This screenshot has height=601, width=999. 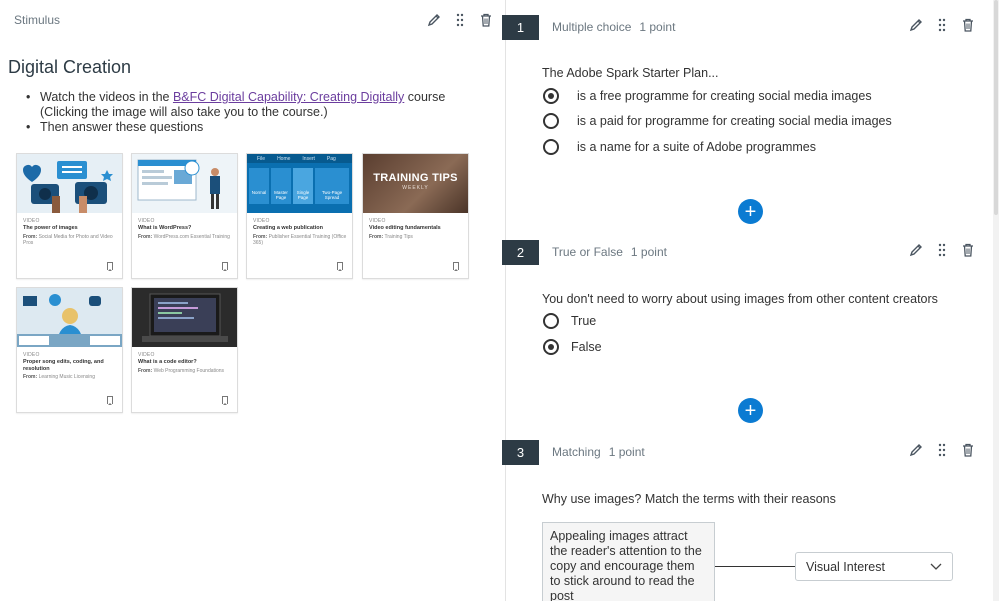 What do you see at coordinates (106, 97) in the screenshot?
I see `instruction-text: Watch the videos in the` at bounding box center [106, 97].